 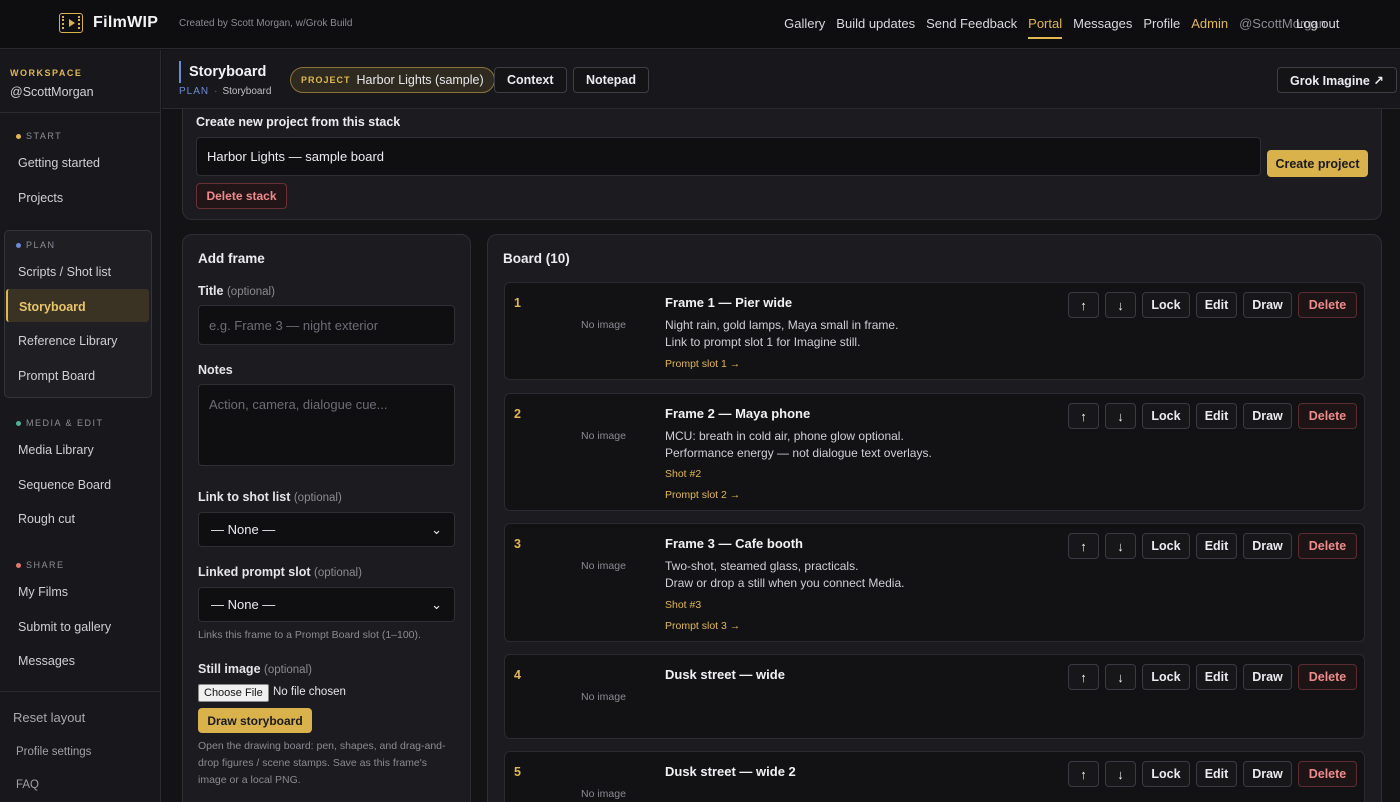 What do you see at coordinates (64, 272) in the screenshot?
I see `sidebar-item-scripts: Scripts / Shot list` at bounding box center [64, 272].